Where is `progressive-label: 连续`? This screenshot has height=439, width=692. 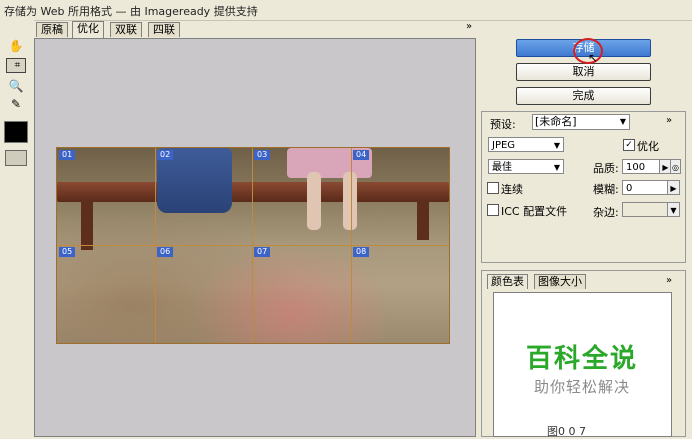 progressive-label: 连续 is located at coordinates (512, 189).